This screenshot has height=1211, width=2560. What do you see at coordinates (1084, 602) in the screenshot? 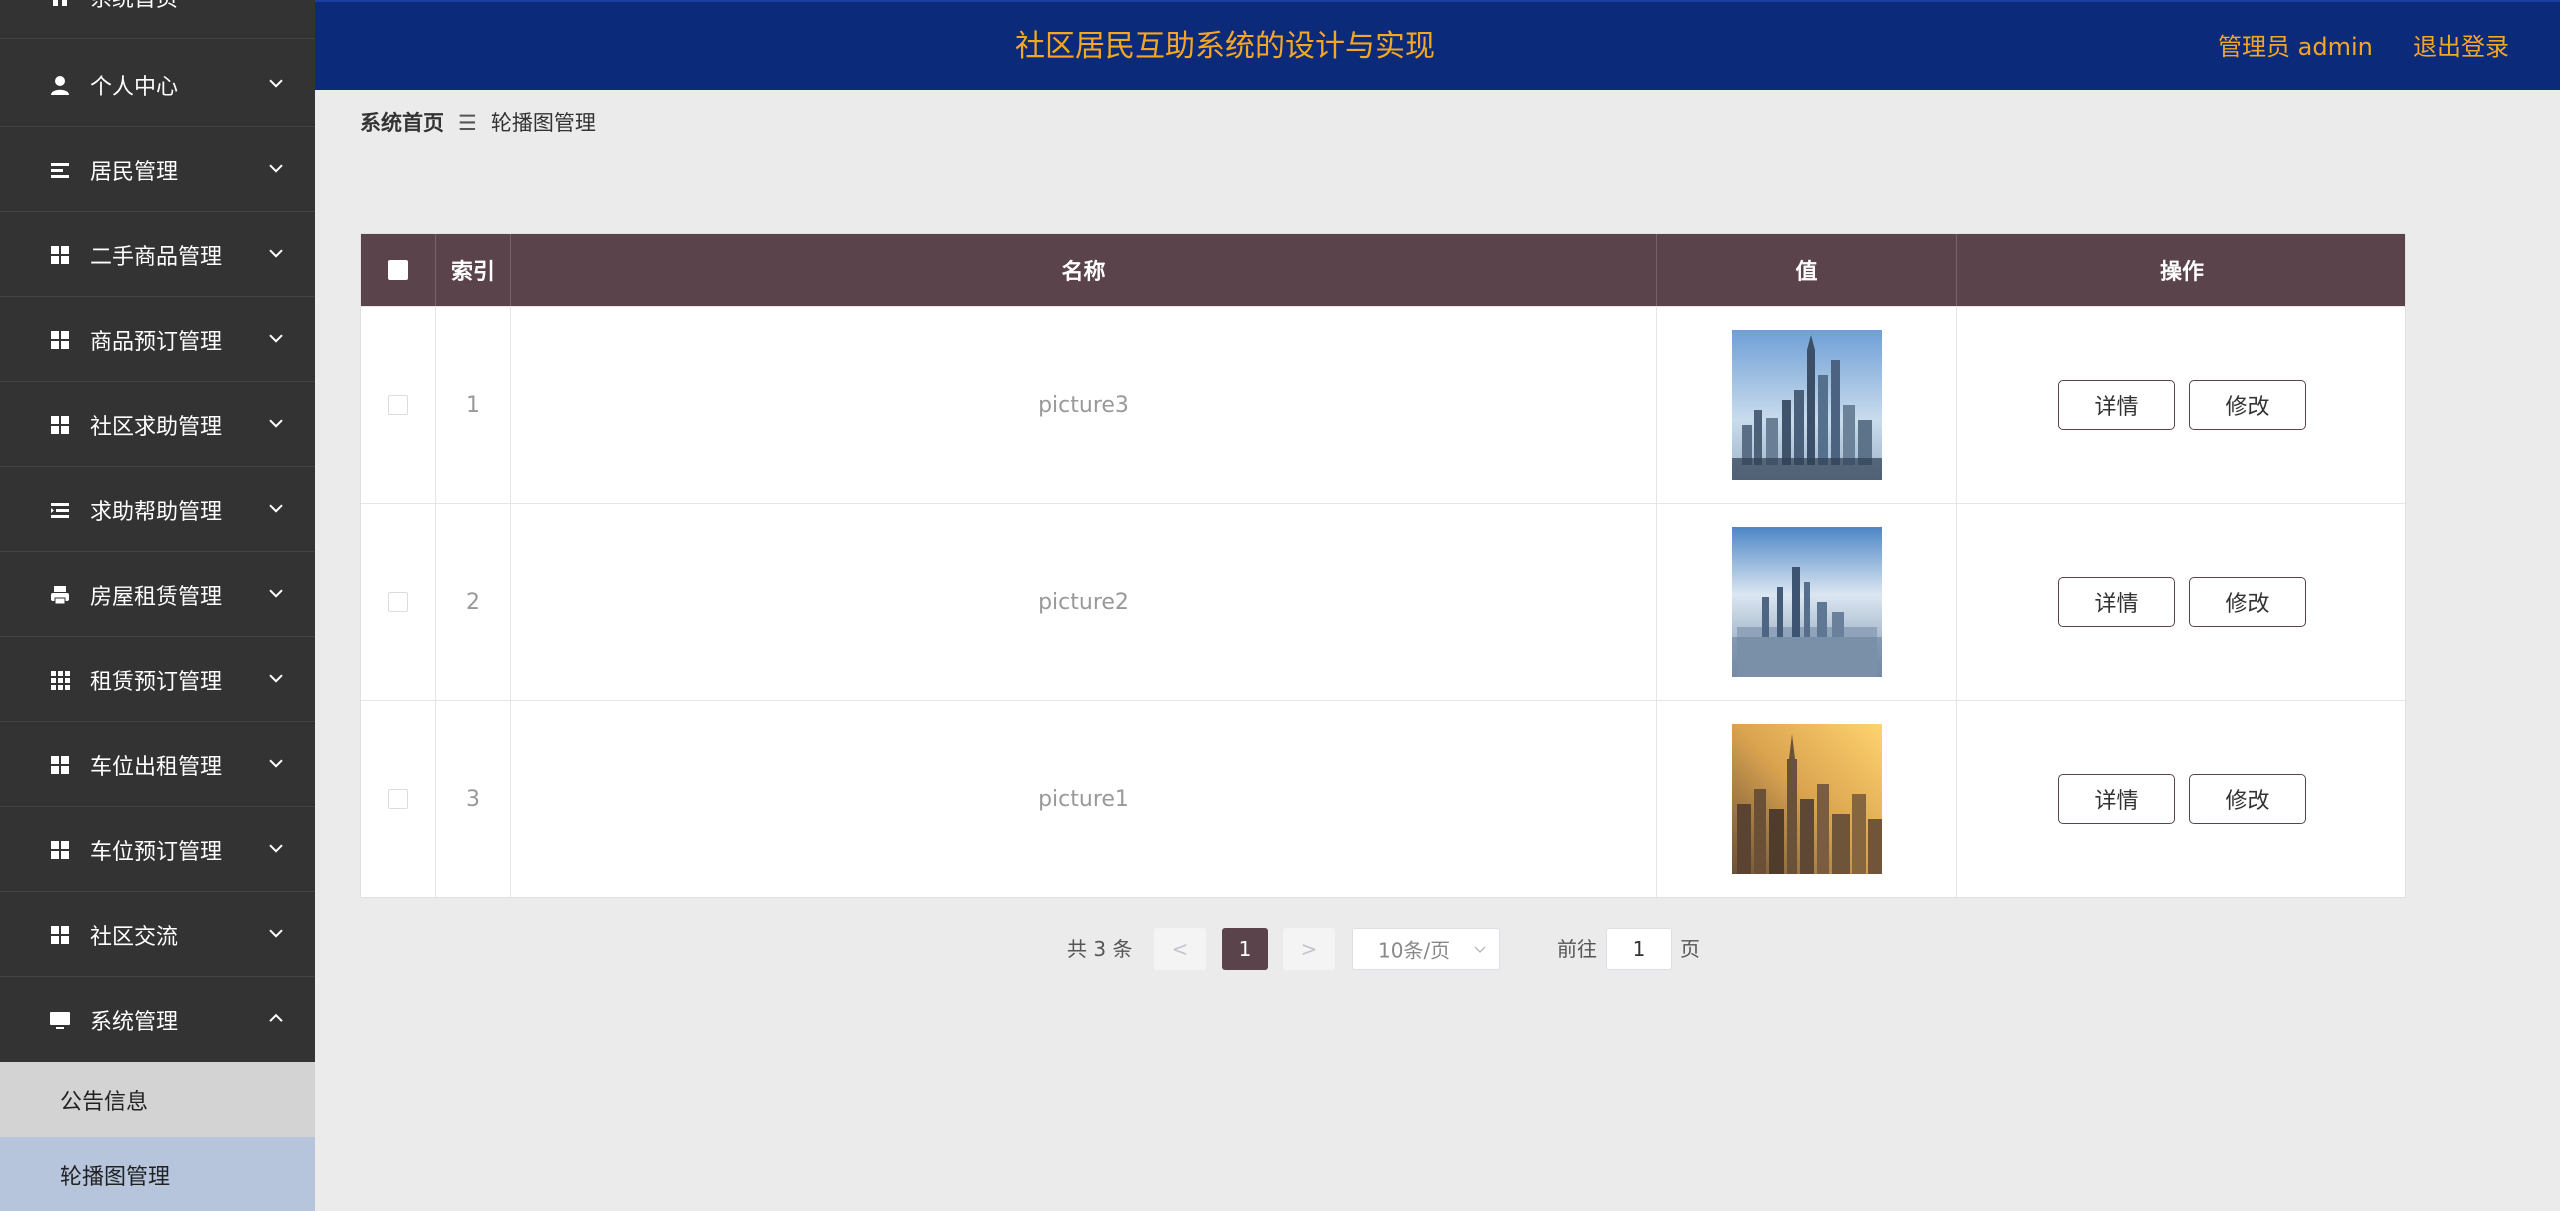
I see `row-name: picture2` at bounding box center [1084, 602].